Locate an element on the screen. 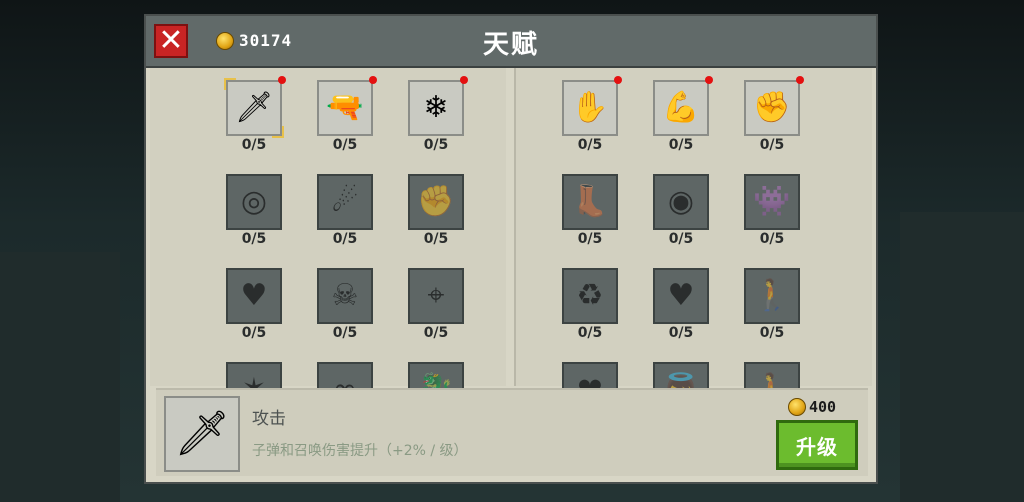 The image size is (1024, 502). talent-cell: ♻ 0/5 is located at coordinates (590, 304).